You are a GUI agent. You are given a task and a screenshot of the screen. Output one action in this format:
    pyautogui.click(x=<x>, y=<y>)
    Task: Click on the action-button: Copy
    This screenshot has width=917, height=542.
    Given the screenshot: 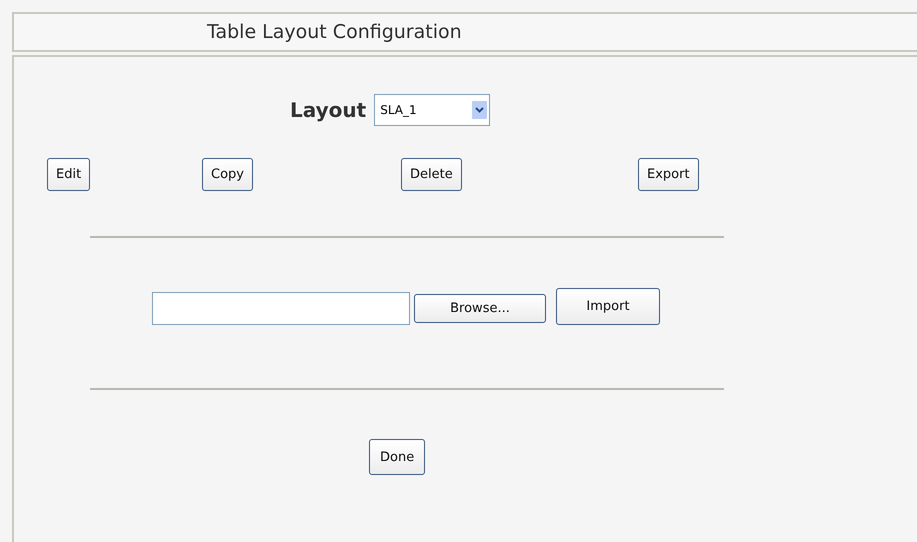 What is the action you would take?
    pyautogui.click(x=227, y=174)
    